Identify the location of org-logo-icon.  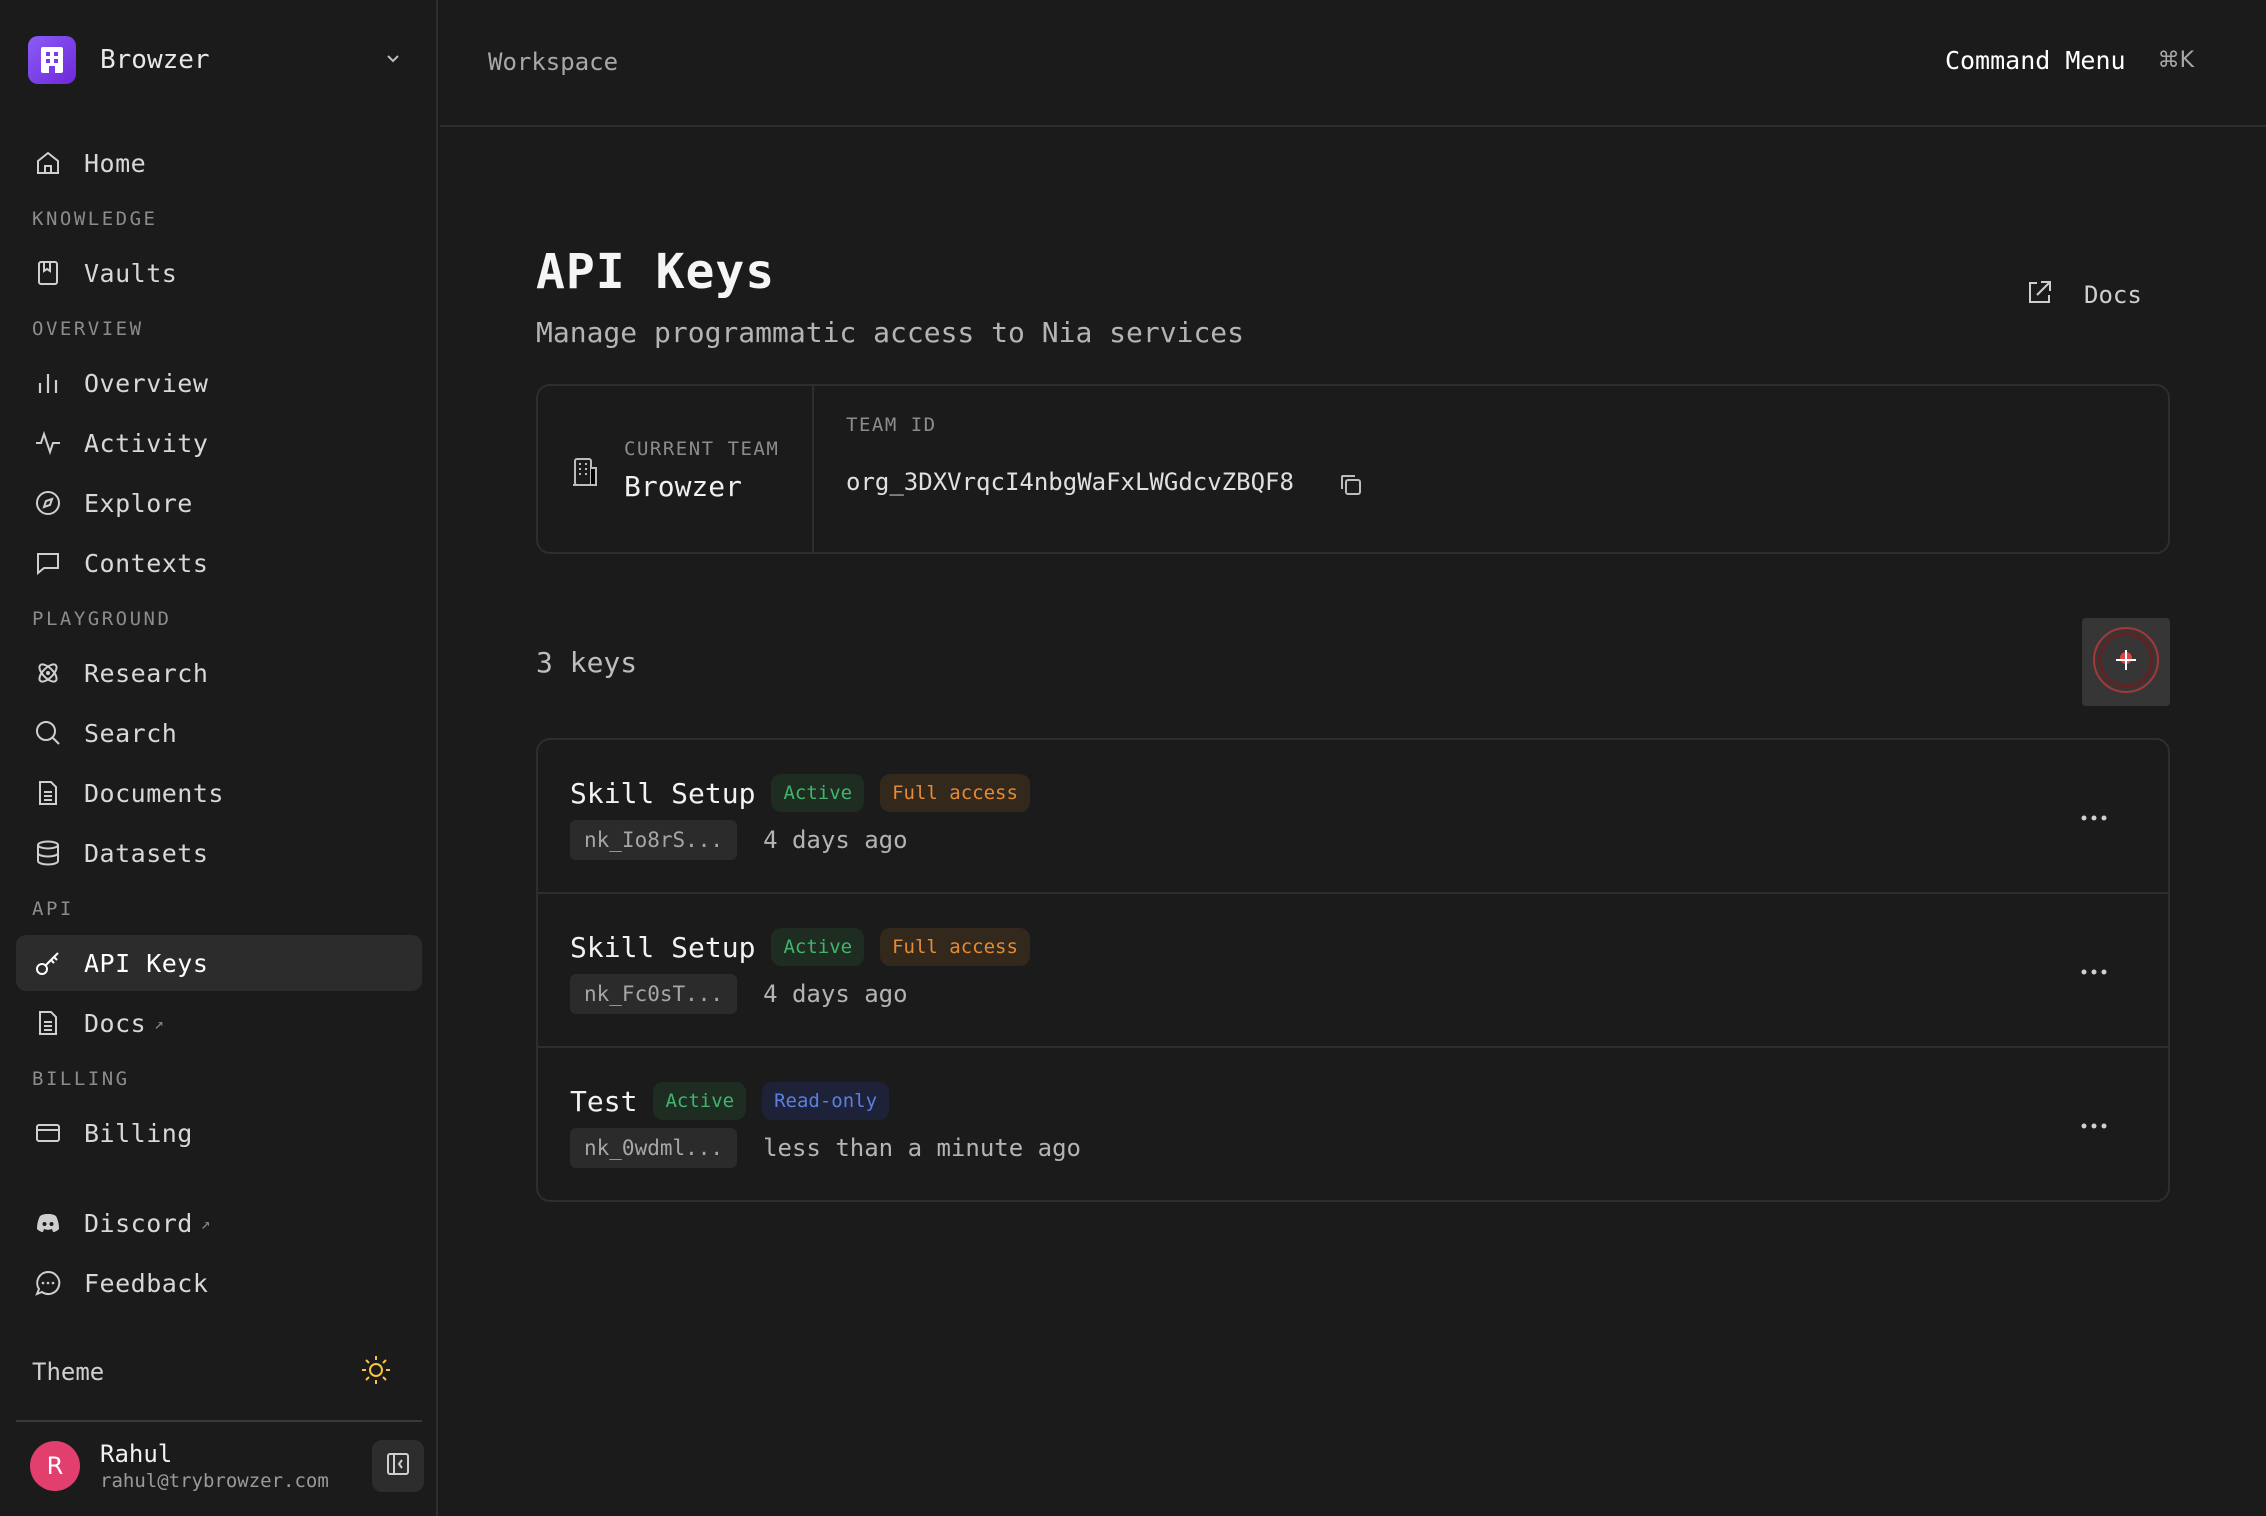
(52, 60).